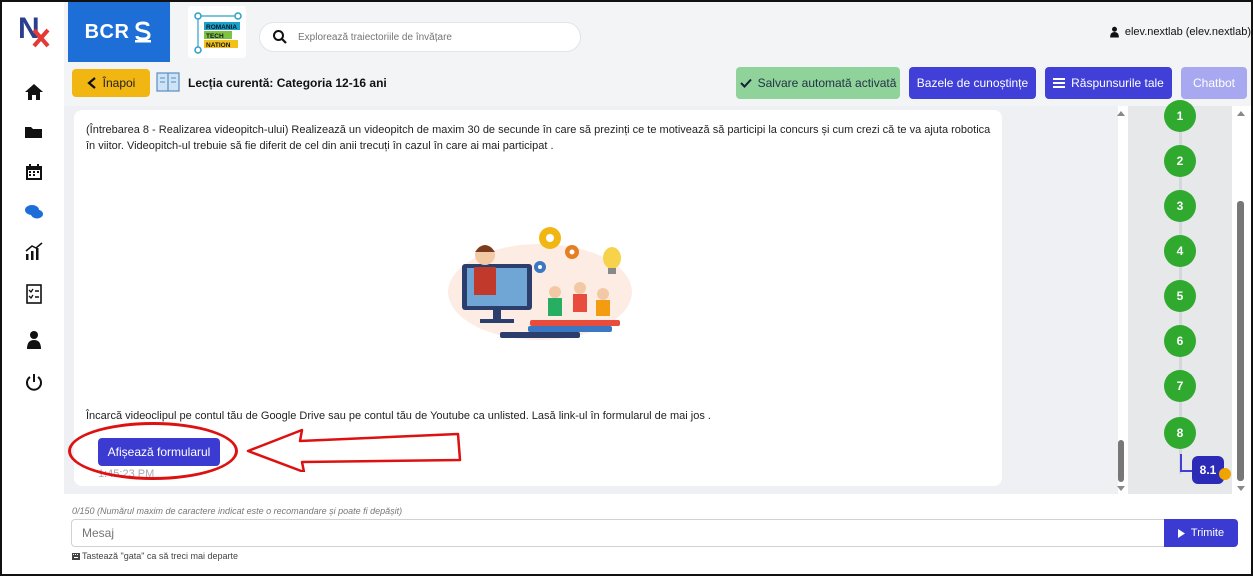 This screenshot has height=576, width=1253. I want to click on keyboard-icon, so click(76, 556).